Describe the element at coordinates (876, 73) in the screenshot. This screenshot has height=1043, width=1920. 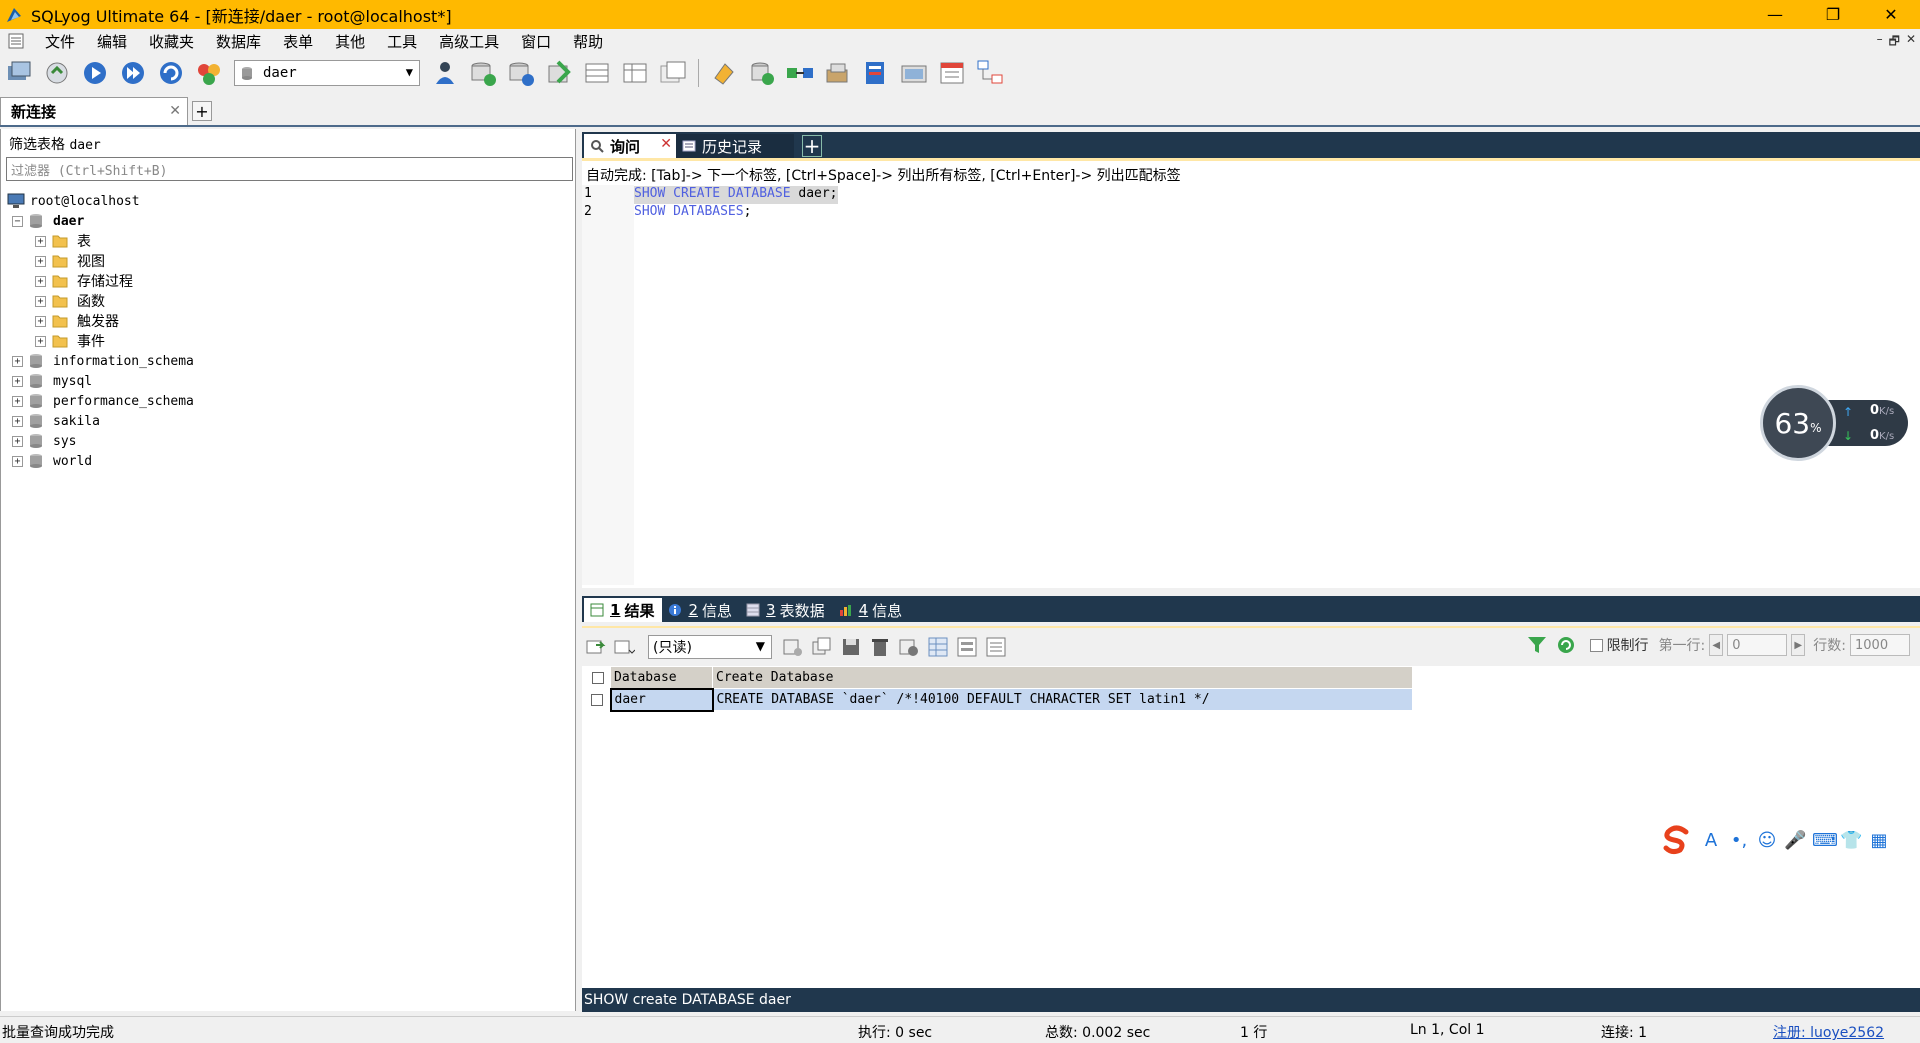
I see `migration-icon` at that location.